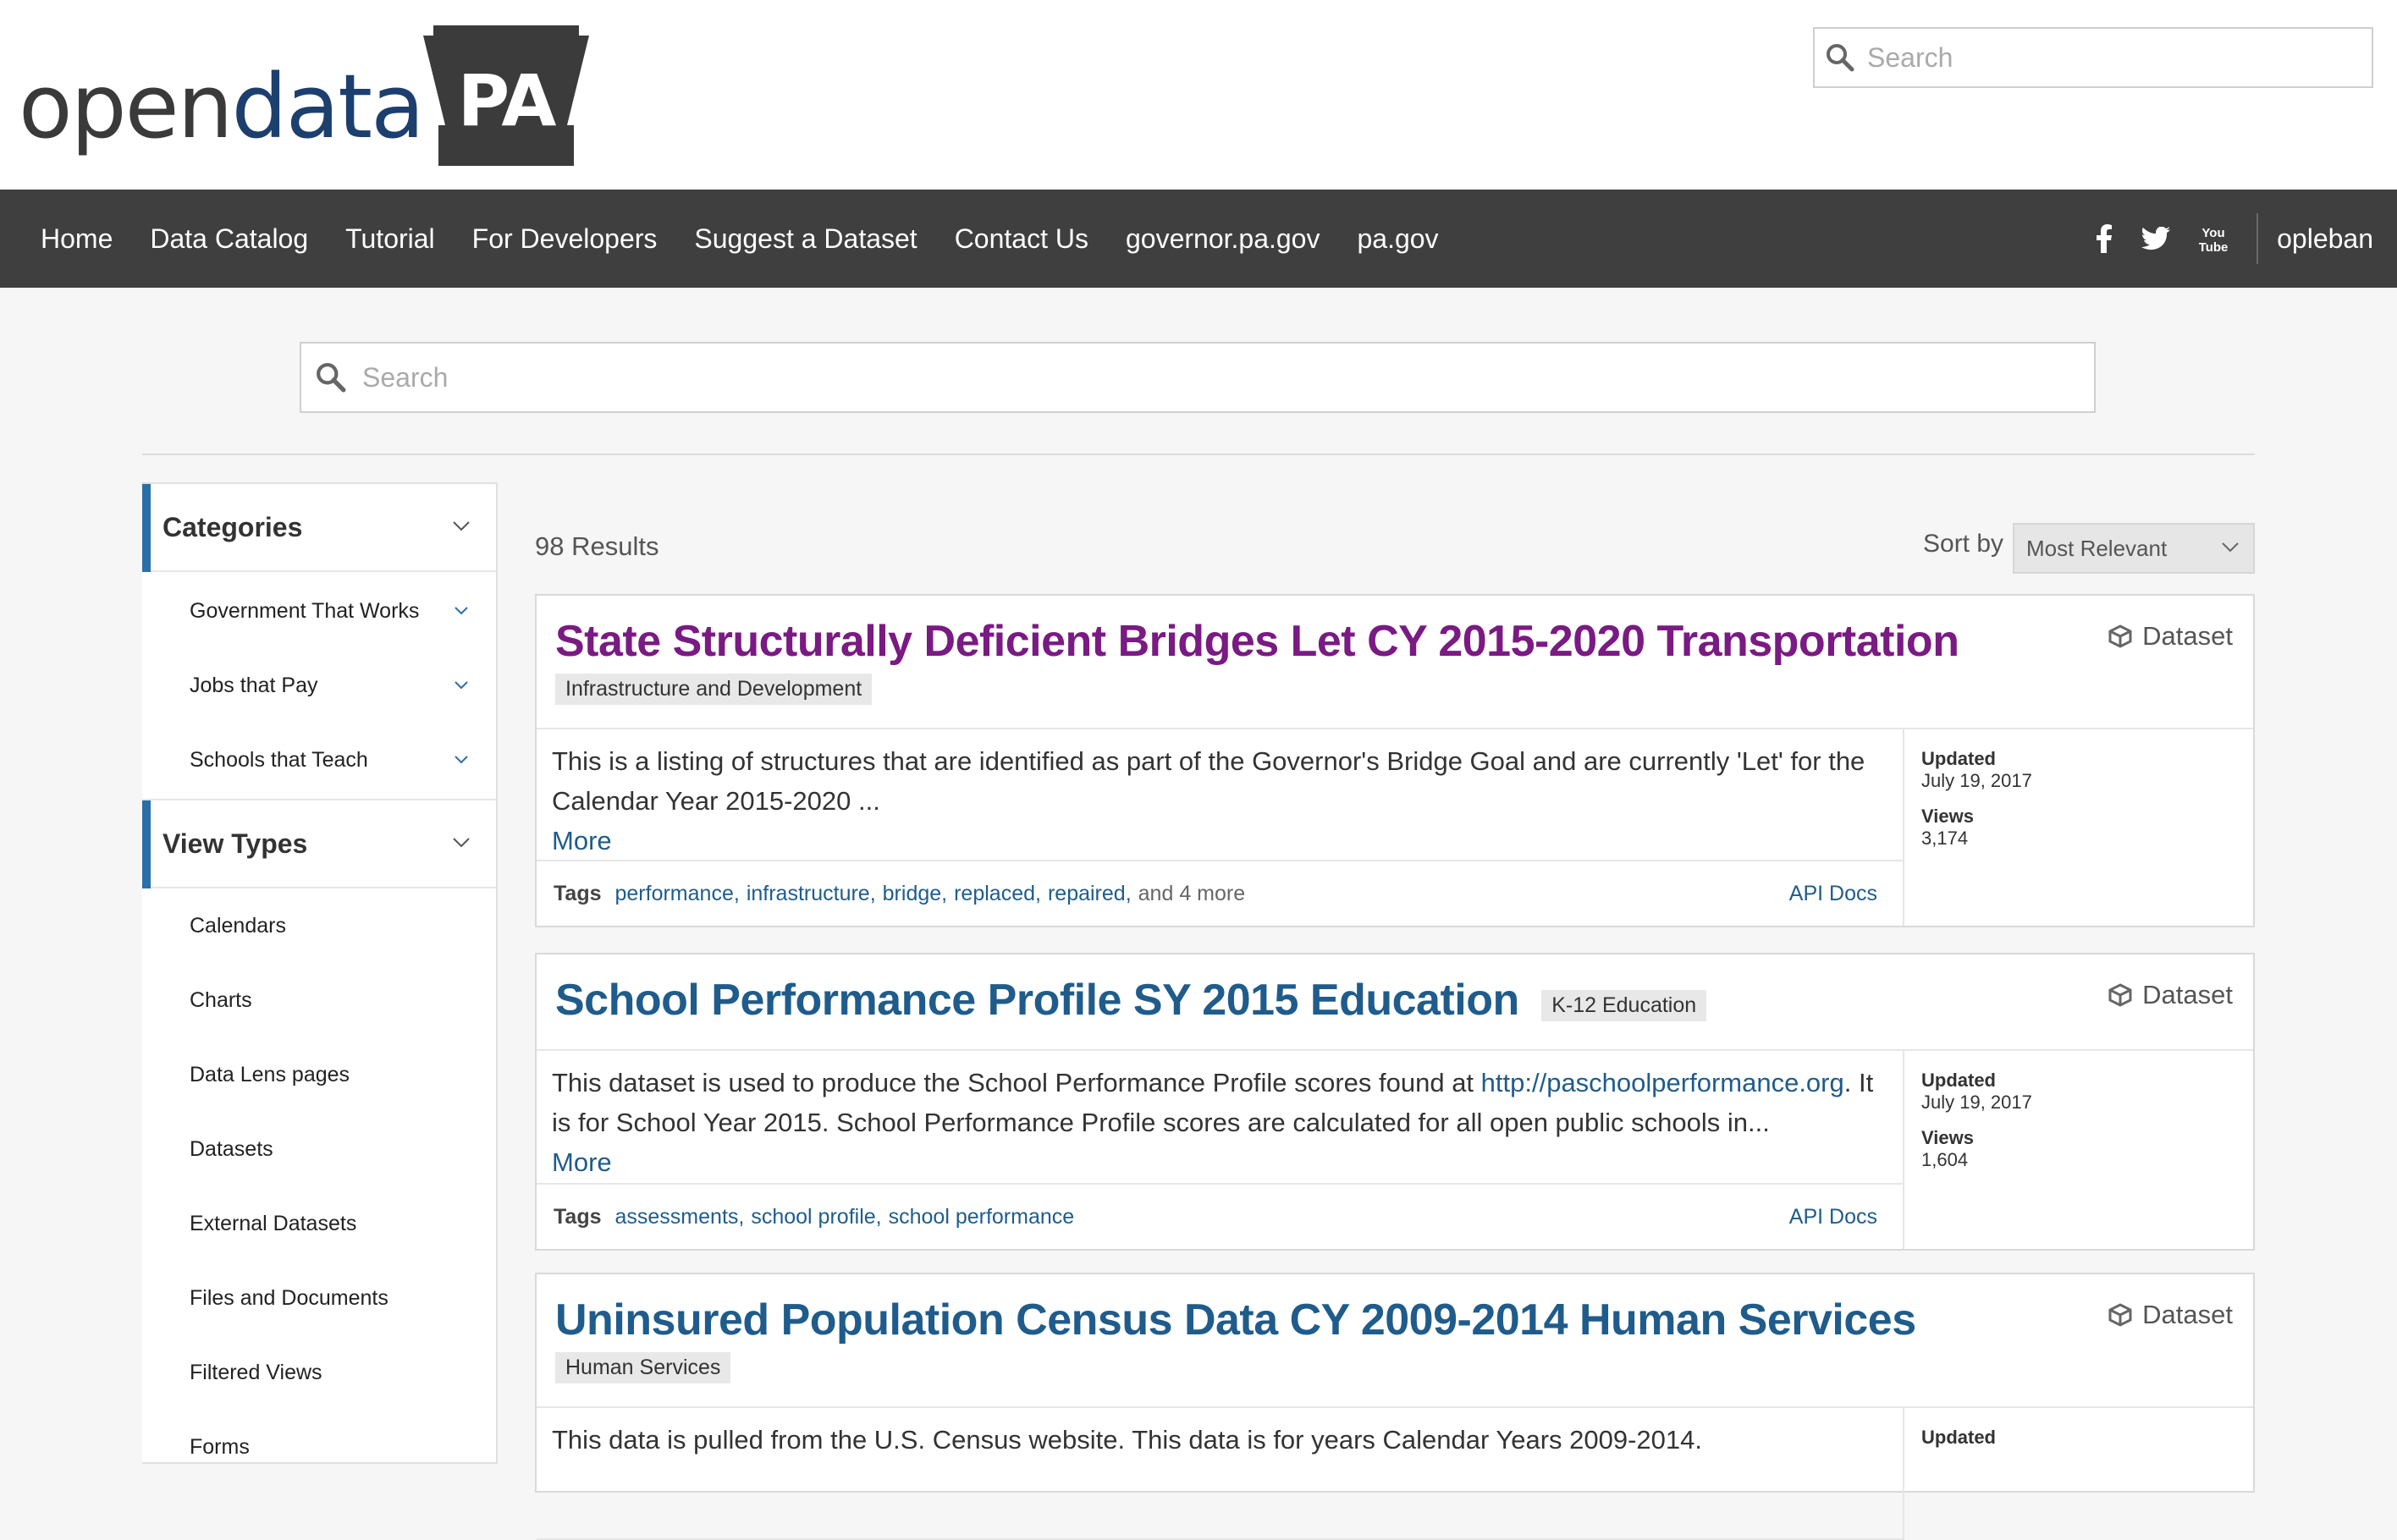 The image size is (2397, 1540). I want to click on catalog-search-box, so click(1198, 378).